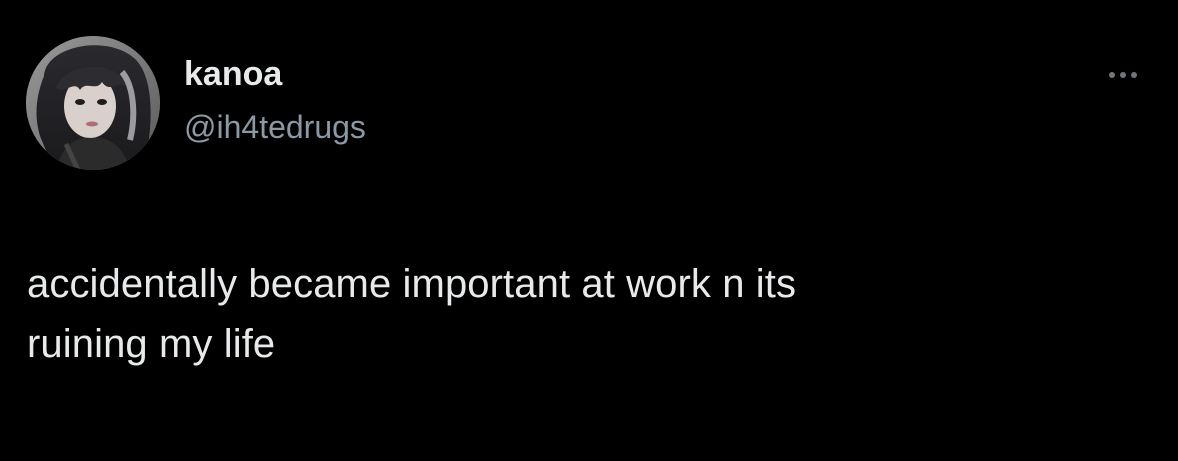  Describe the element at coordinates (233, 74) in the screenshot. I see `display-name: kanoa` at that location.